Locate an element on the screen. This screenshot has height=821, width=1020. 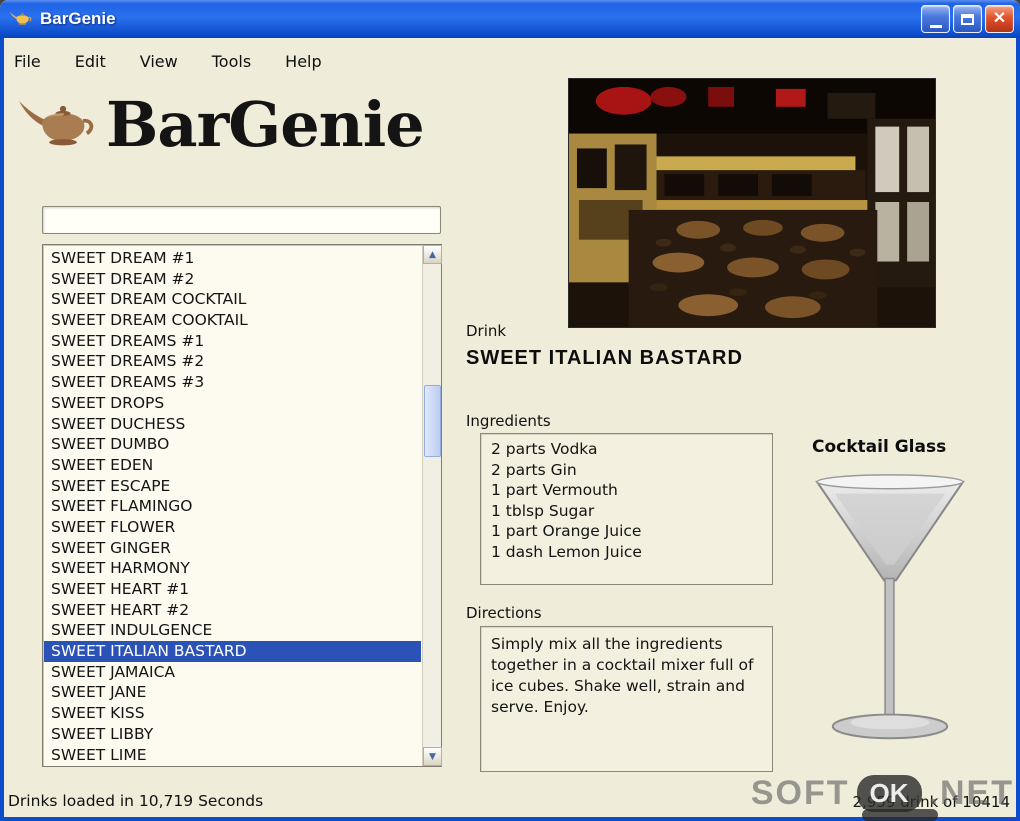
close-button: ✕ is located at coordinates (999, 19).